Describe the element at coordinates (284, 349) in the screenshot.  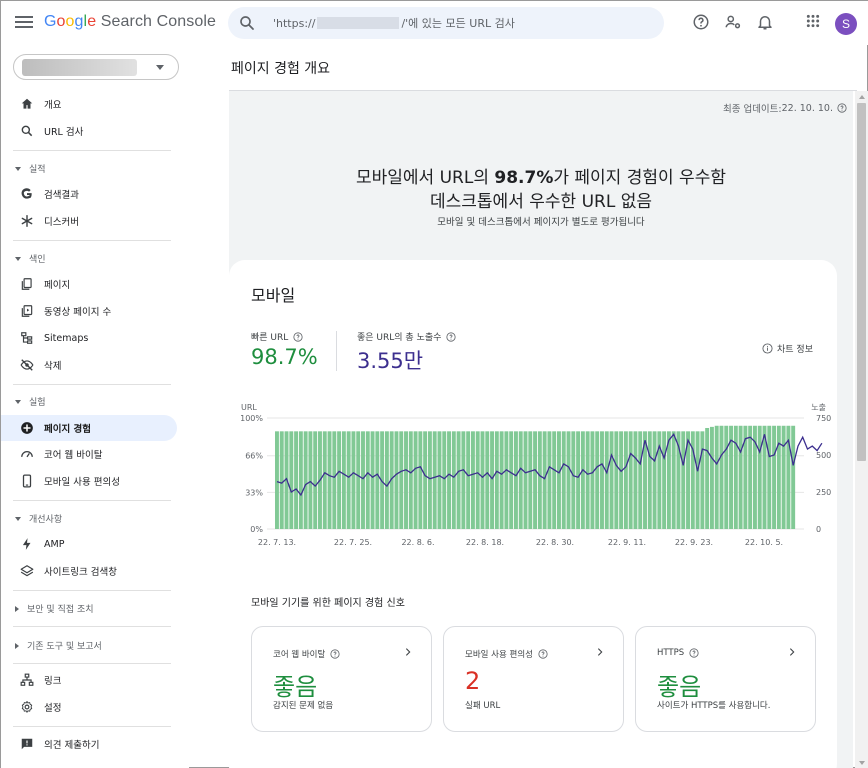
I see `metric-fast-urls: 빠른 URL 98.7%` at that location.